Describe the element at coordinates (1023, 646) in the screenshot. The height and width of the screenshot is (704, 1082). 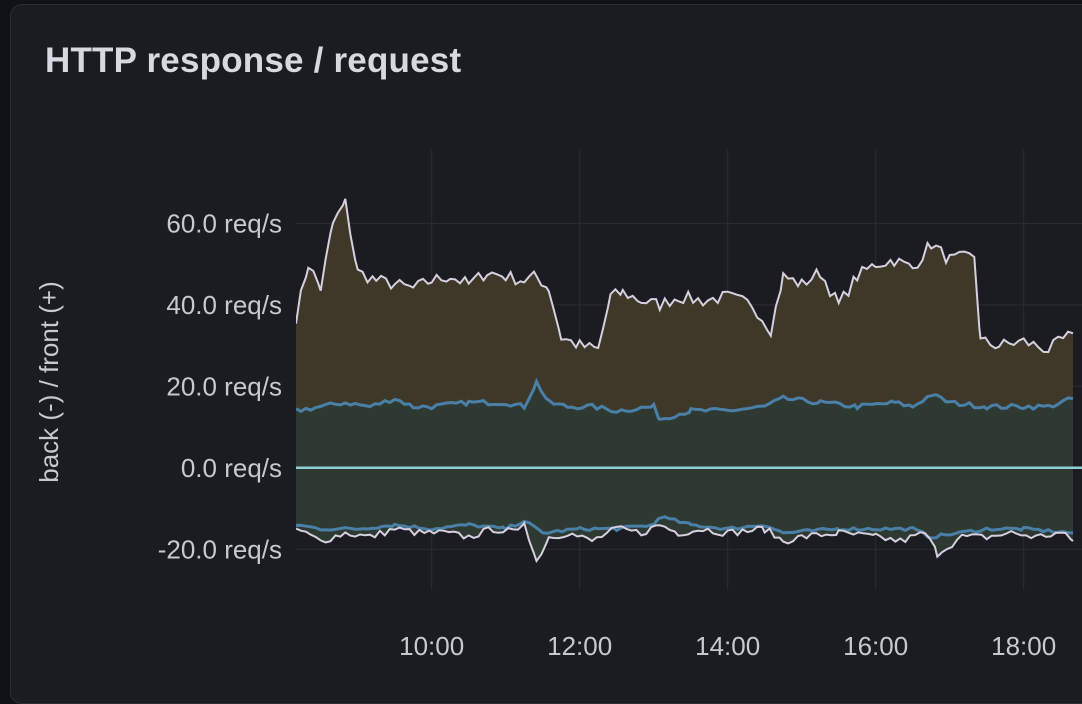
I see `x-tick-label: 18:00` at that location.